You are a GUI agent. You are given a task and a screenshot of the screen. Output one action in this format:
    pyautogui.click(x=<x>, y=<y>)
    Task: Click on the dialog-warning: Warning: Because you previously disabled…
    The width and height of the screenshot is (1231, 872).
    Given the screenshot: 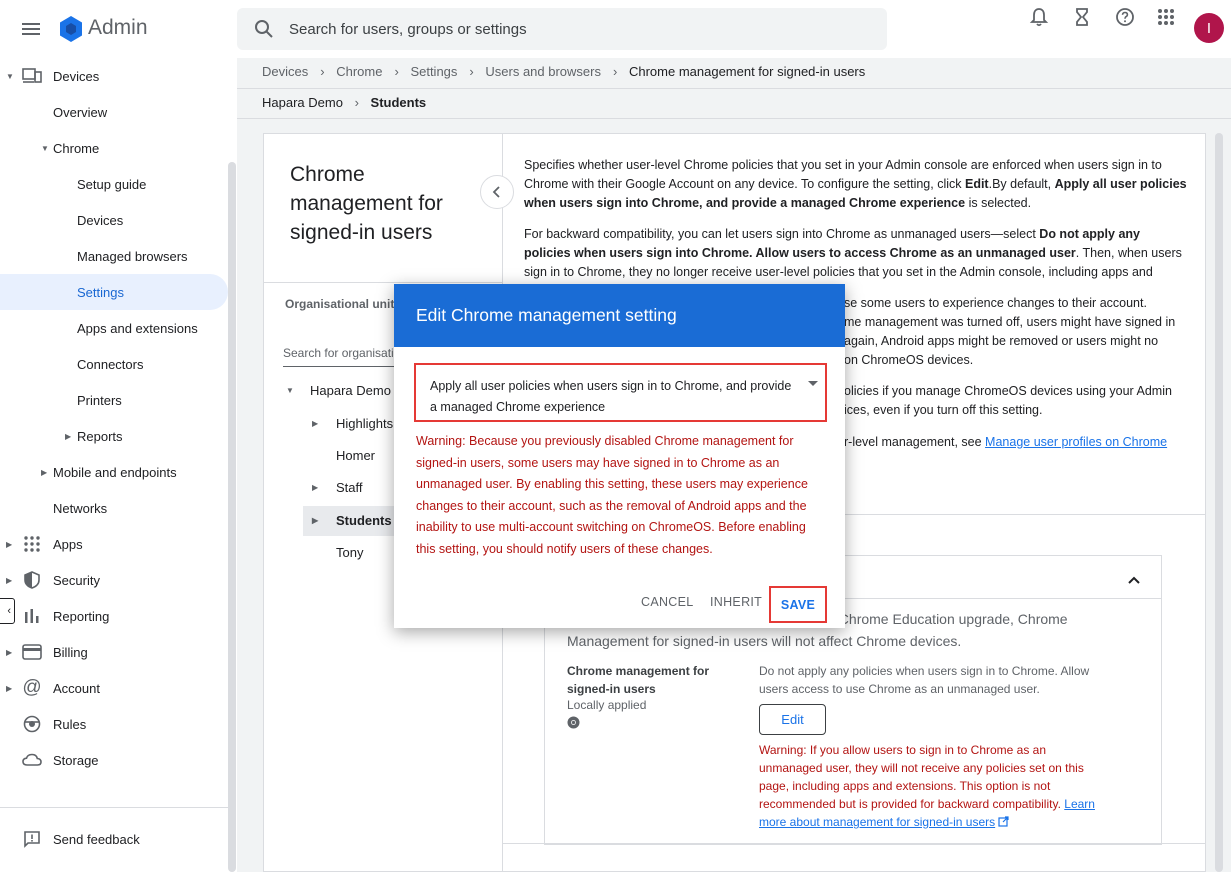 What is the action you would take?
    pyautogui.click(x=612, y=495)
    